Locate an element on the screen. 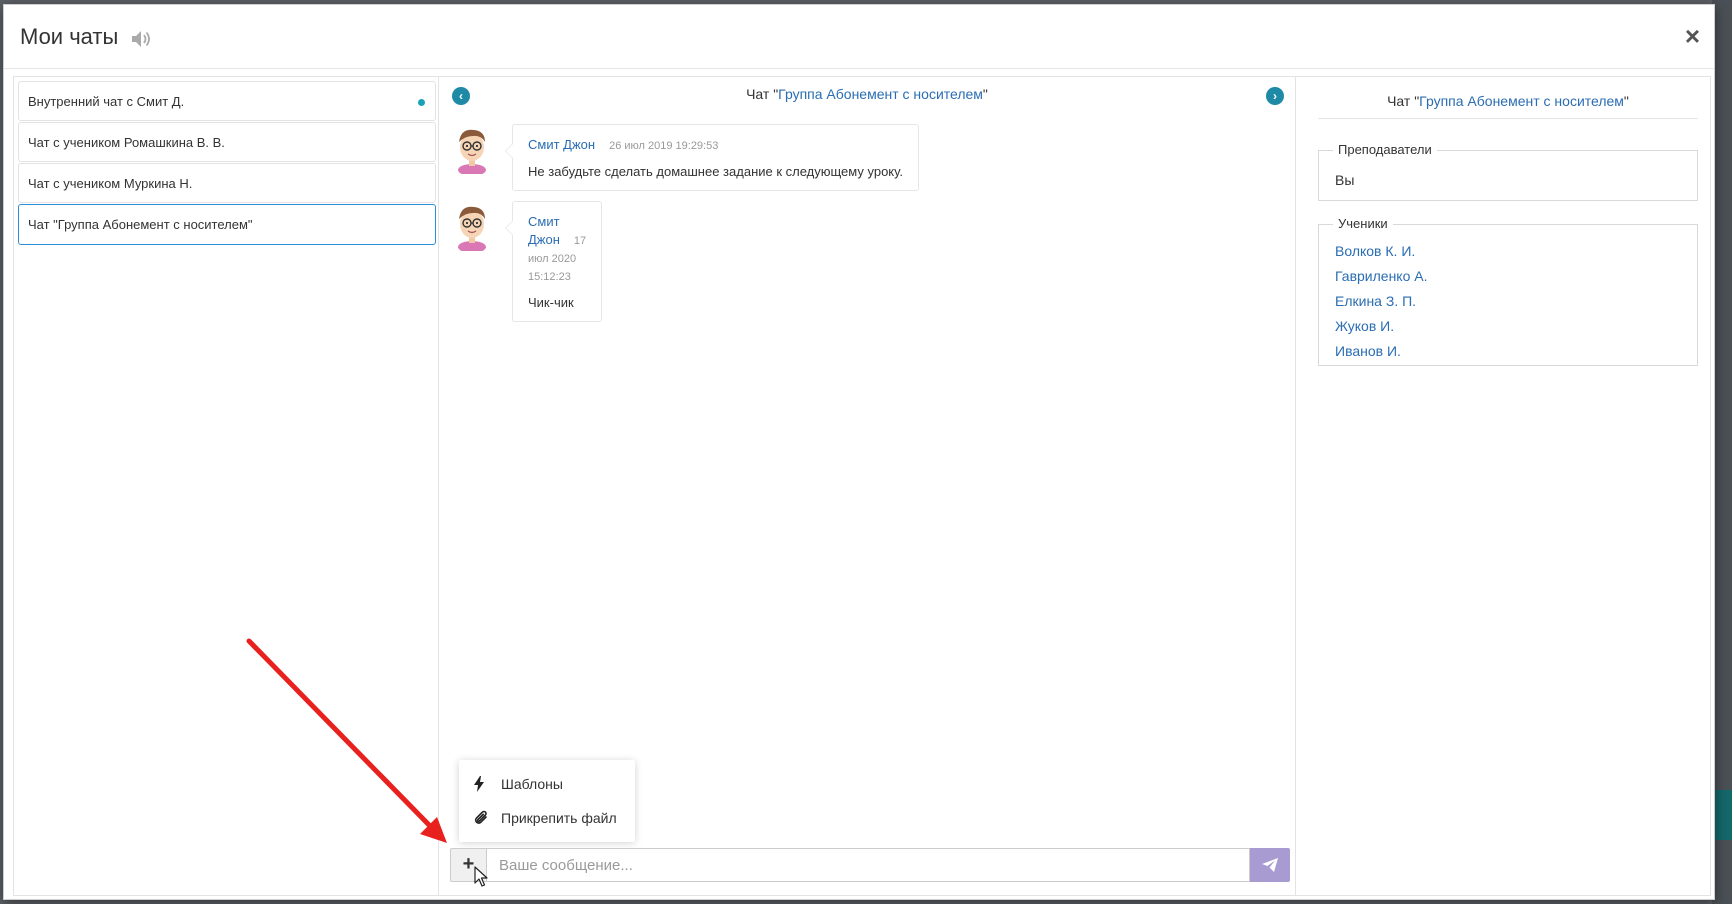  background-accent is located at coordinates (1722, 815).